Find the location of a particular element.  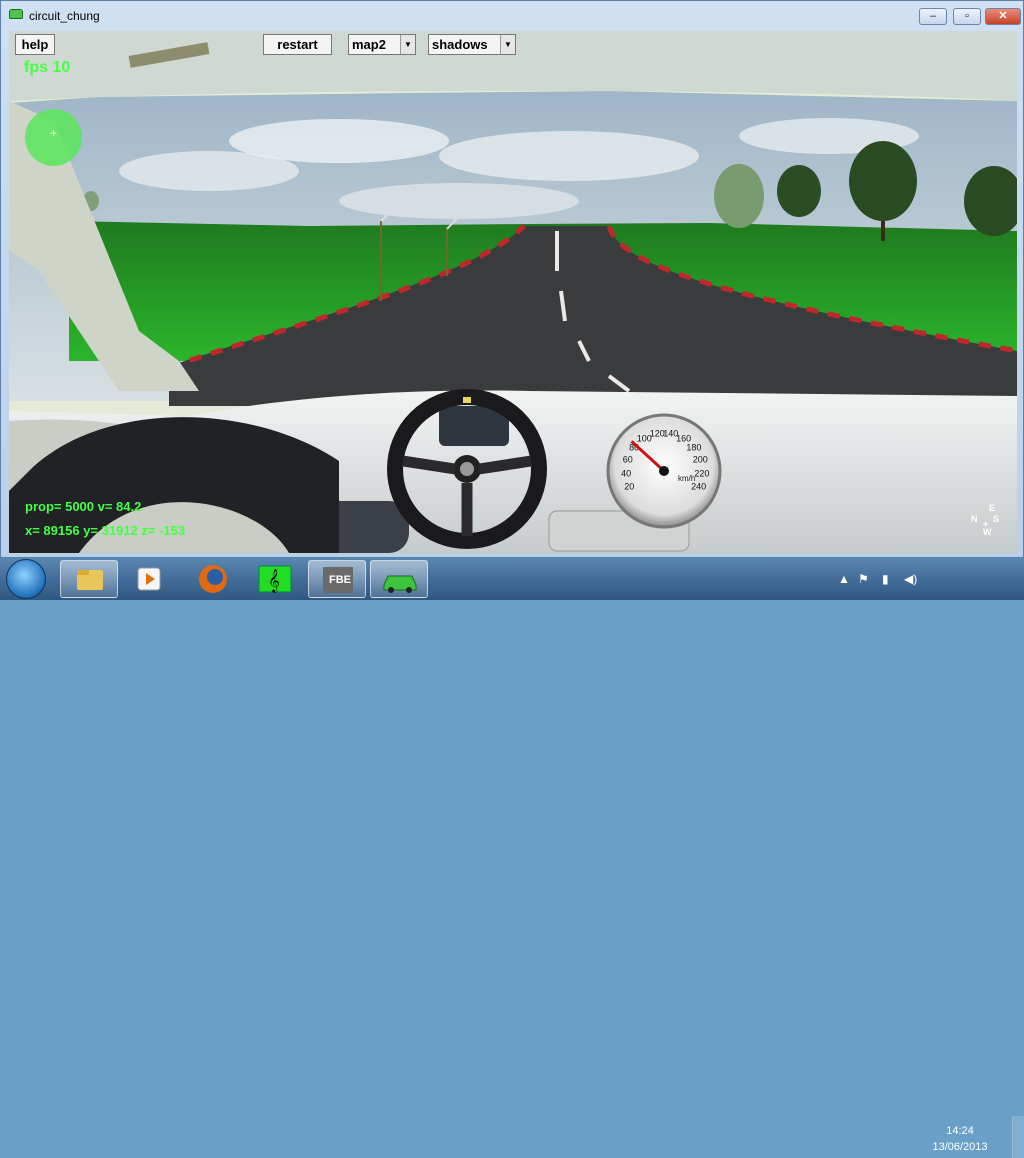

music-app-icon: 𝄞 is located at coordinates (275, 579).